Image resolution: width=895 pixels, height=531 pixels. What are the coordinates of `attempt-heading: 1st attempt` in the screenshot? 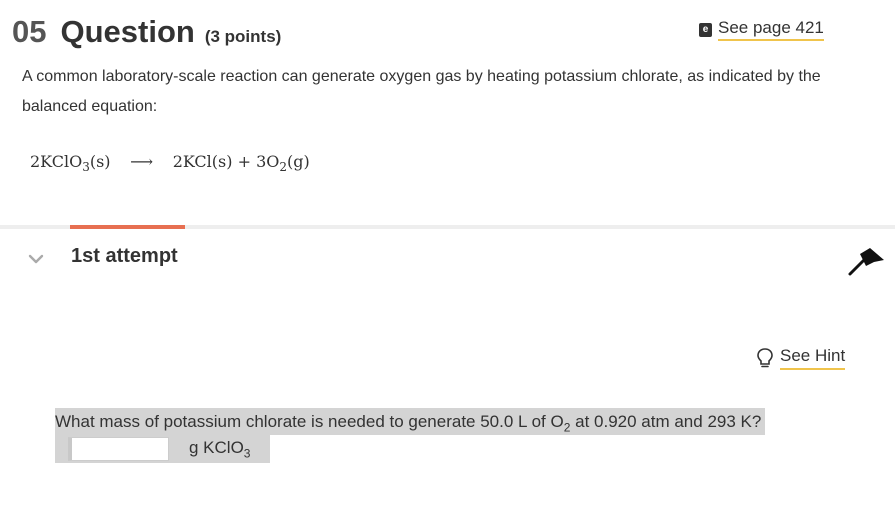 It's located at (124, 256).